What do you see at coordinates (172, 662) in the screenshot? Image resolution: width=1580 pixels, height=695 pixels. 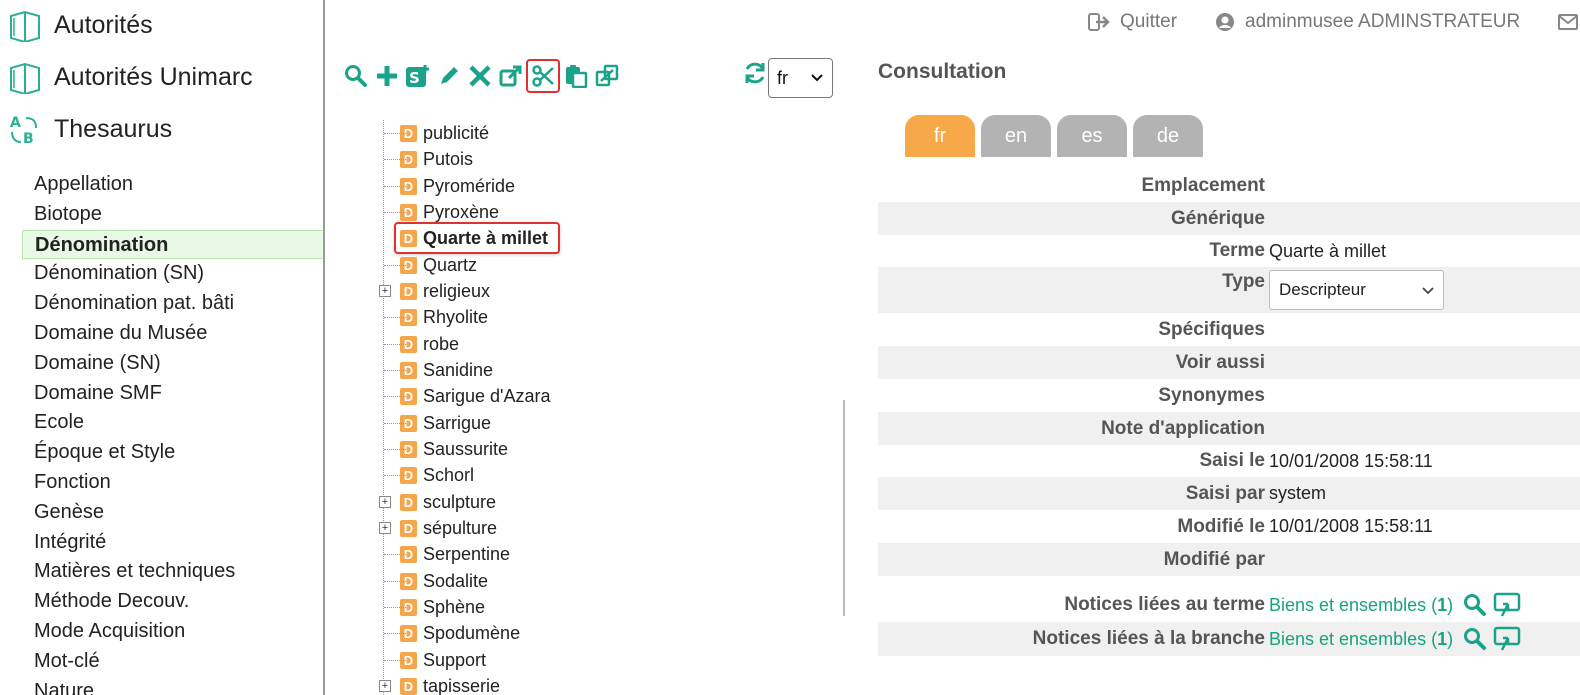 I see `thesaurus-item: Mot-clé` at bounding box center [172, 662].